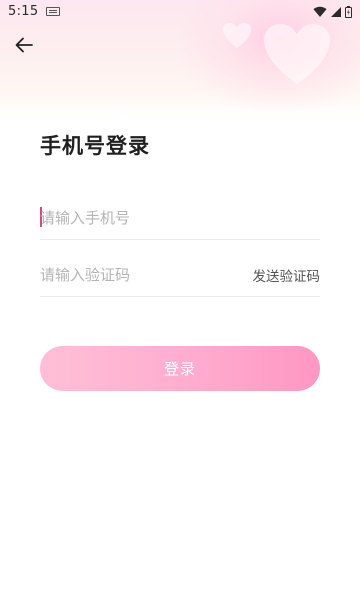 The width and height of the screenshot is (360, 600). Describe the element at coordinates (180, 368) in the screenshot. I see `login-button: 登录` at that location.